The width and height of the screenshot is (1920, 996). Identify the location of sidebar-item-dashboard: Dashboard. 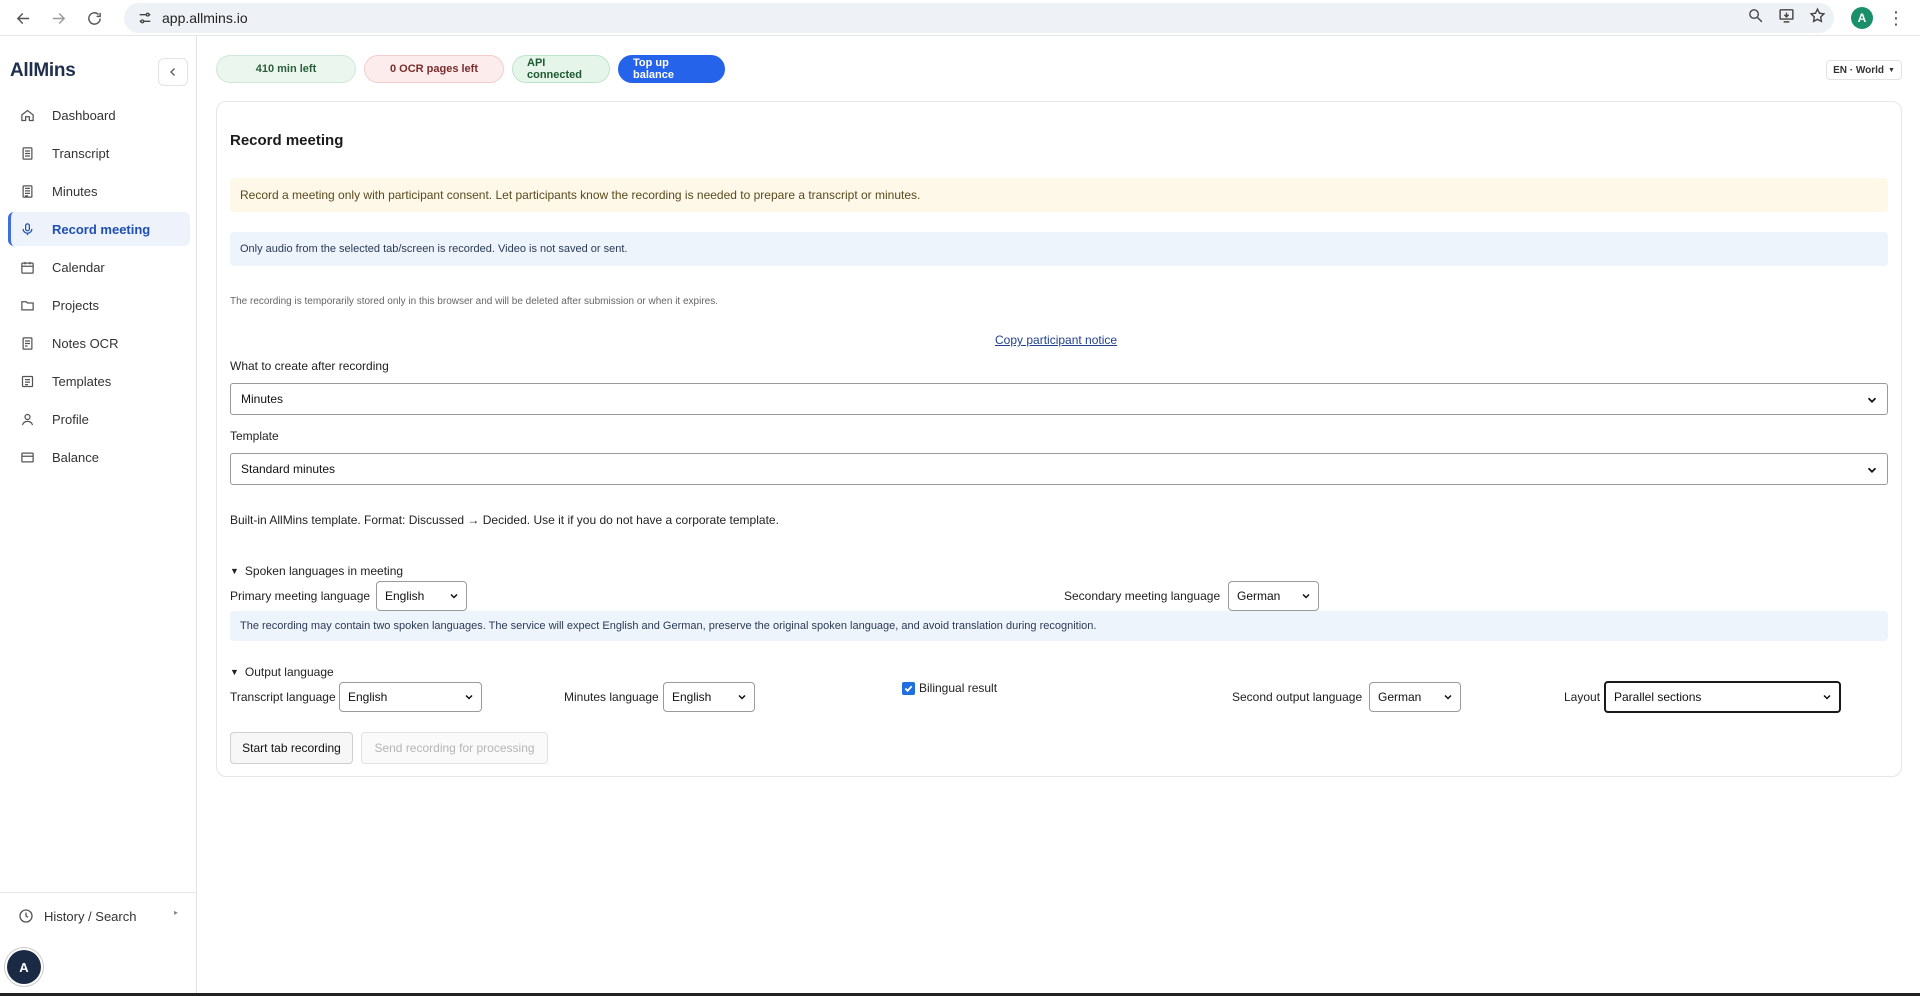
(99, 115).